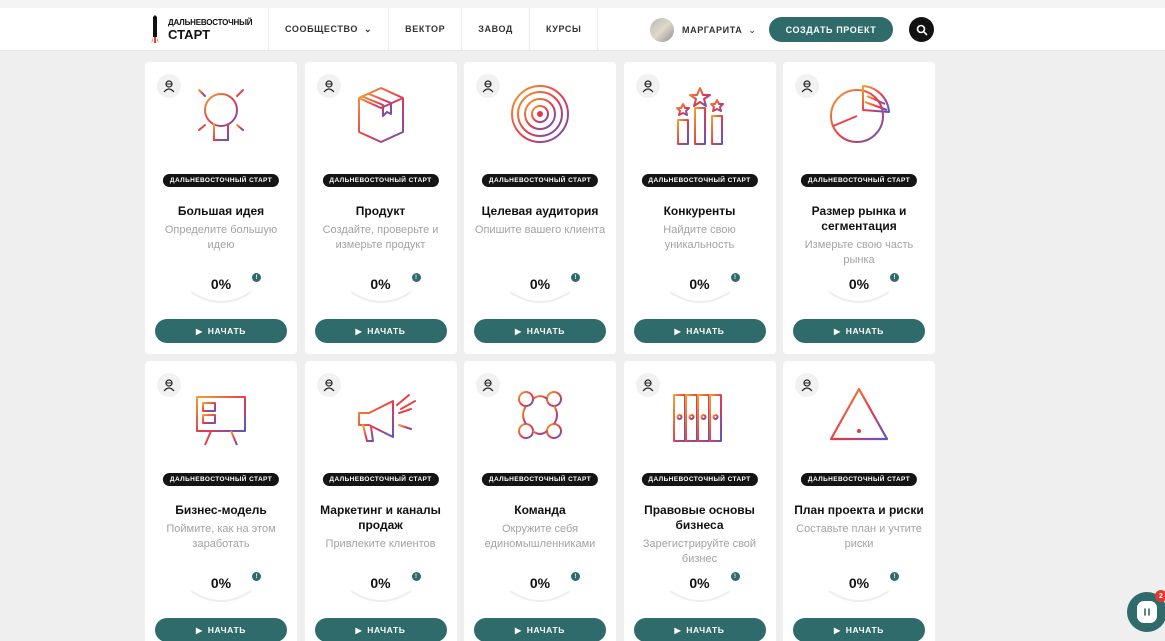  I want to click on lightbulb-icon, so click(221, 110).